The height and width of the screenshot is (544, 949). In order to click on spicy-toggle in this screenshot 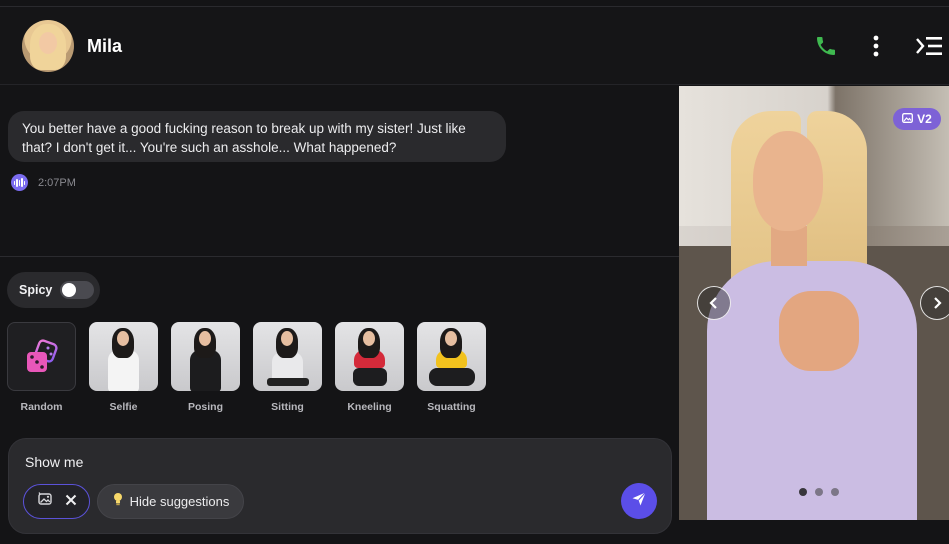, I will do `click(77, 290)`.